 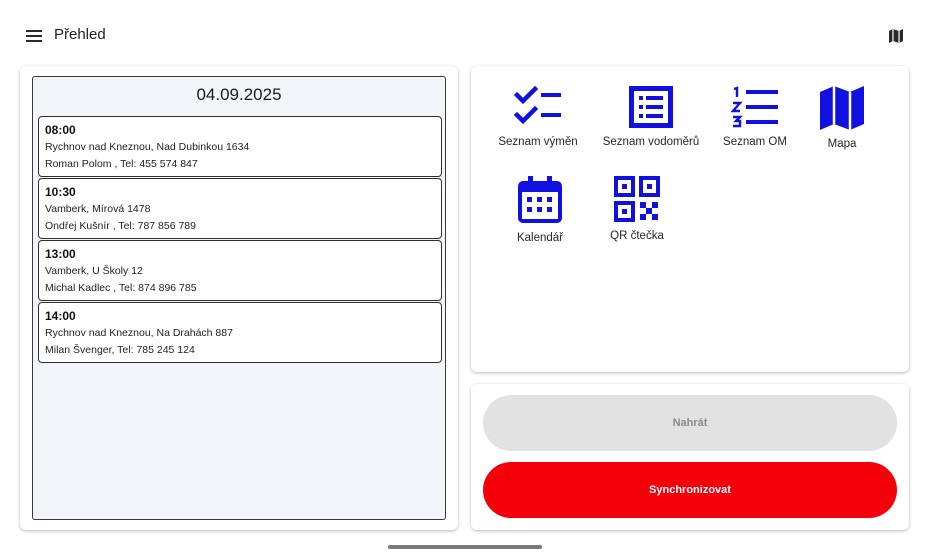 I want to click on home-indicator, so click(x=465, y=547).